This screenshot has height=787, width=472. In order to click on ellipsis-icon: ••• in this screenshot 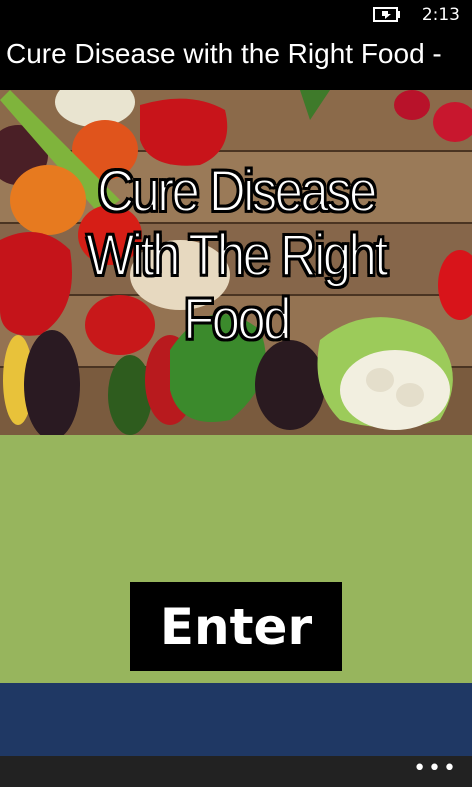, I will do `click(435, 769)`.